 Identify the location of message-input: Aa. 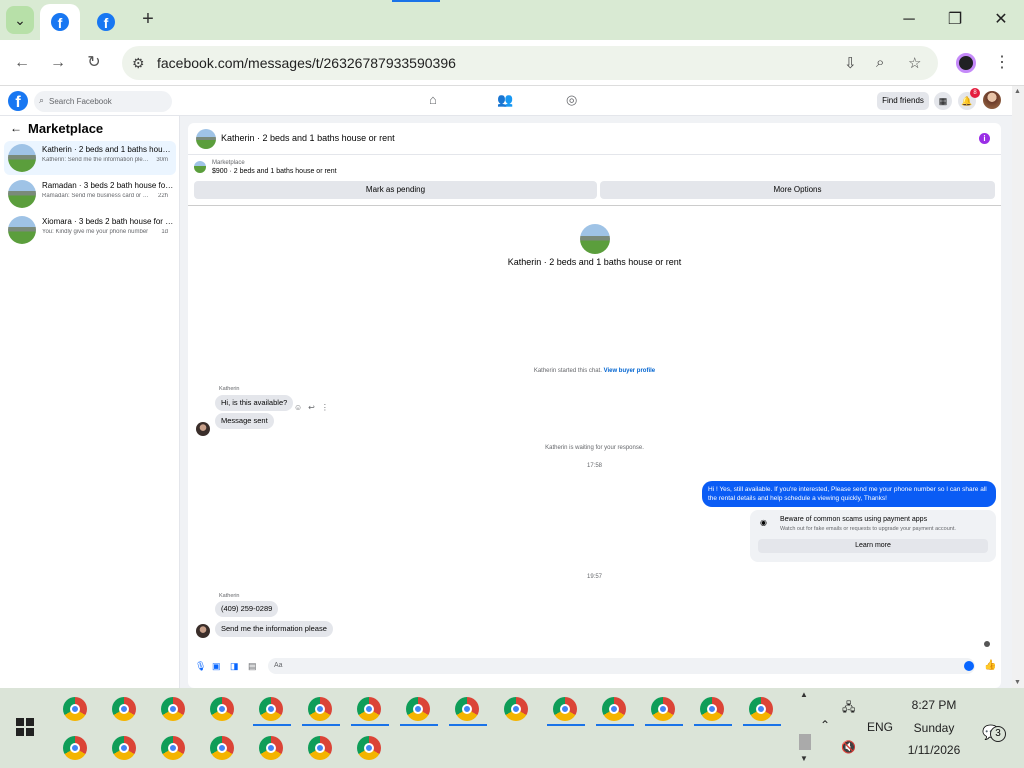
(621, 666).